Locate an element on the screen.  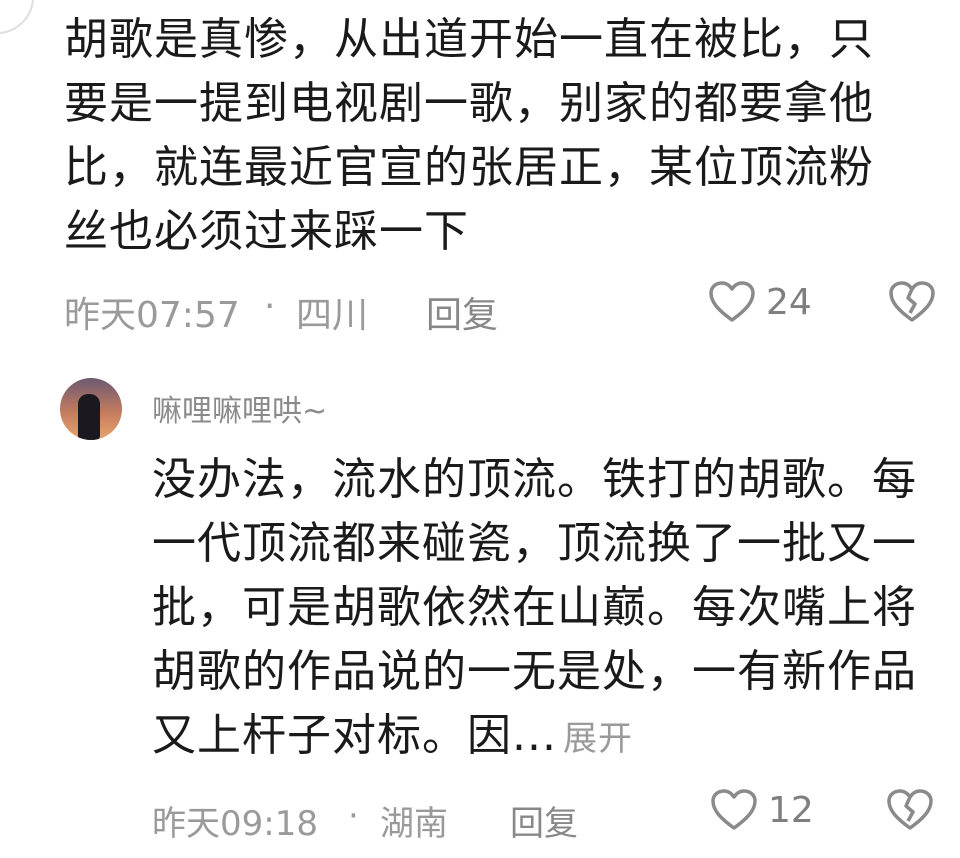
like-button: 24 is located at coordinates (760, 302).